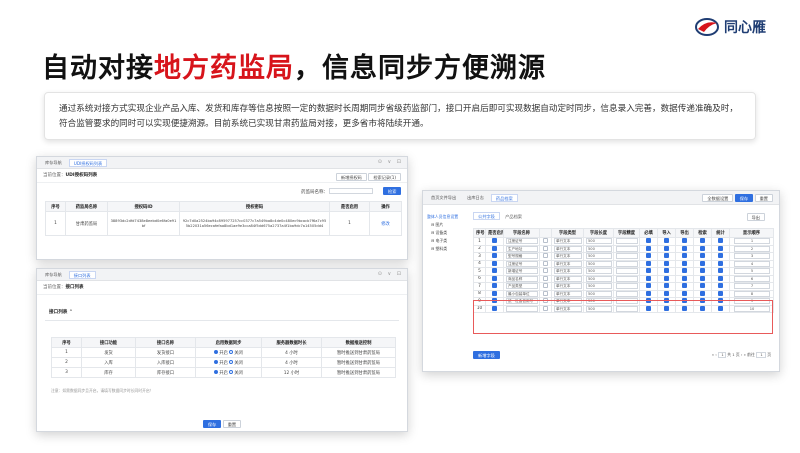 Image resolution: width=800 pixels, height=453 pixels. I want to click on page-input: 1, so click(722, 355).